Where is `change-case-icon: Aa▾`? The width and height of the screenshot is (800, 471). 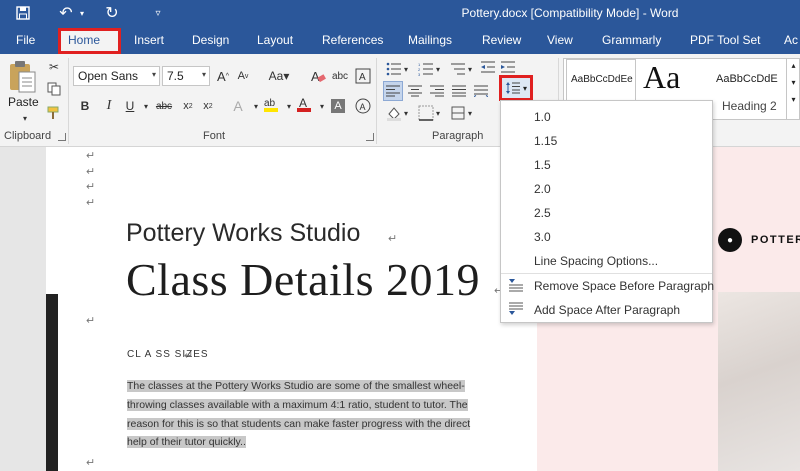 change-case-icon: Aa▾ is located at coordinates (279, 76).